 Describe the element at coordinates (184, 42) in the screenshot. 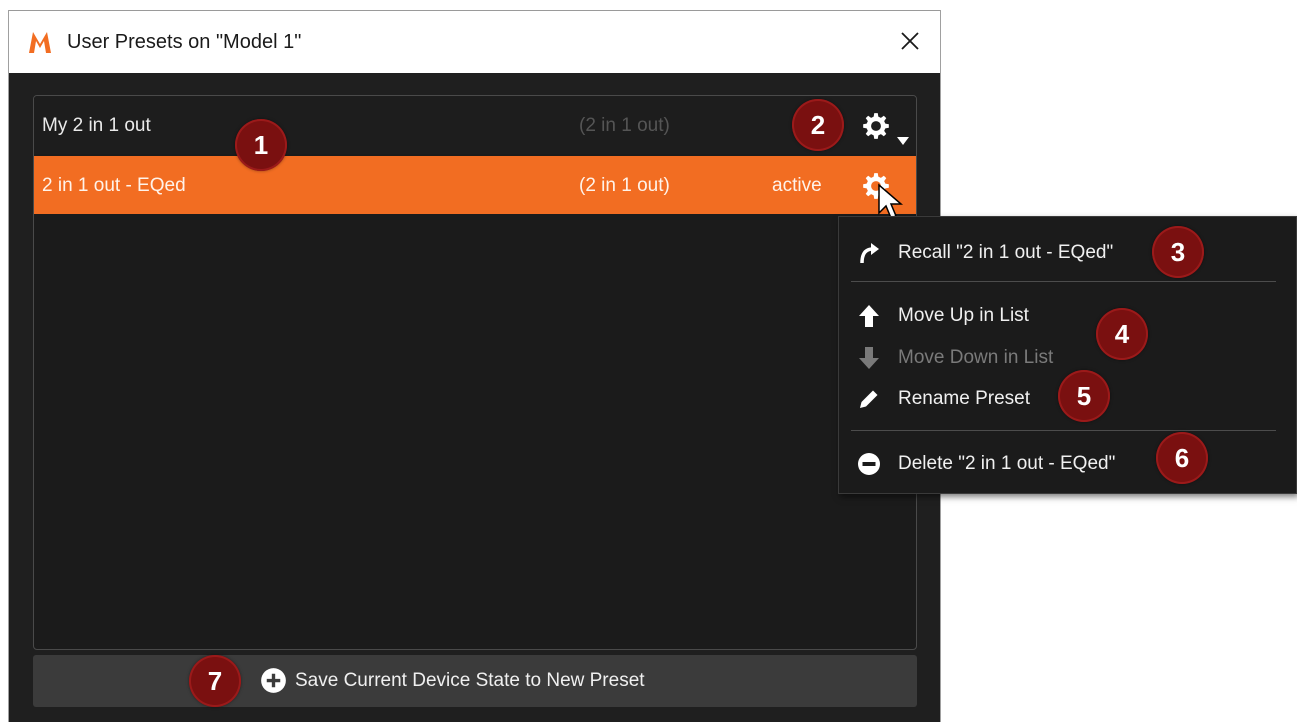

I see `window-title: User Presets on "Model 1"` at that location.